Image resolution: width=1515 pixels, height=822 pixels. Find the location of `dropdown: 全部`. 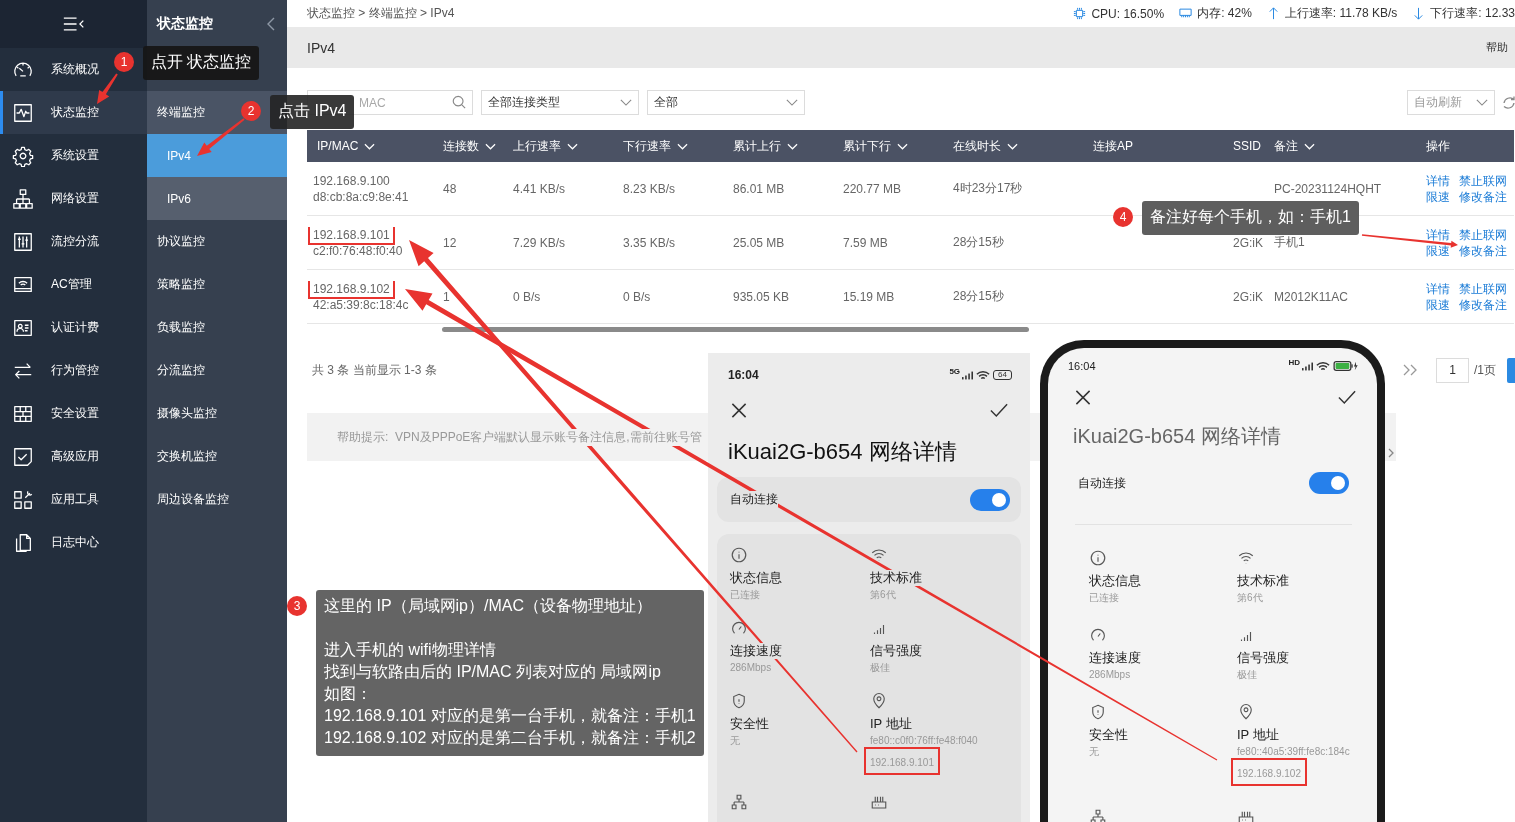

dropdown: 全部 is located at coordinates (726, 102).